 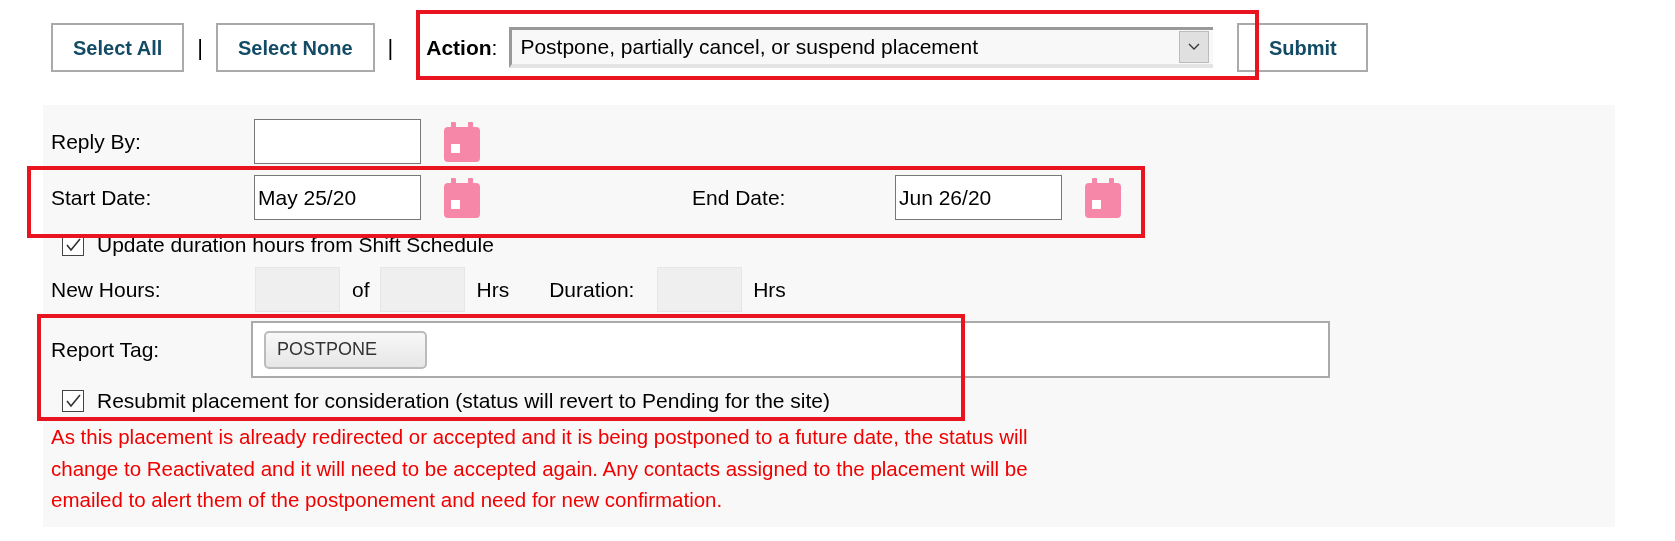 What do you see at coordinates (73, 401) in the screenshot?
I see `checkbox` at bounding box center [73, 401].